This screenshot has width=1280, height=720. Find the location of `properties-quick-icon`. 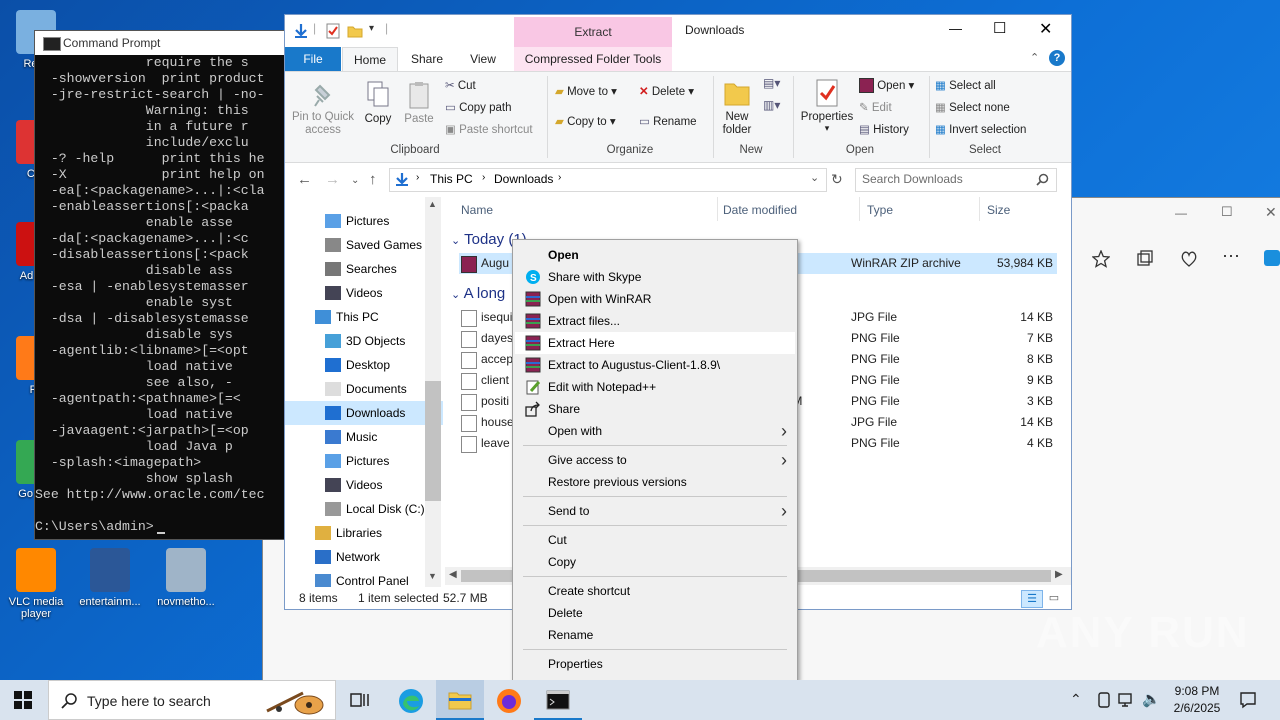

properties-quick-icon is located at coordinates (333, 31).